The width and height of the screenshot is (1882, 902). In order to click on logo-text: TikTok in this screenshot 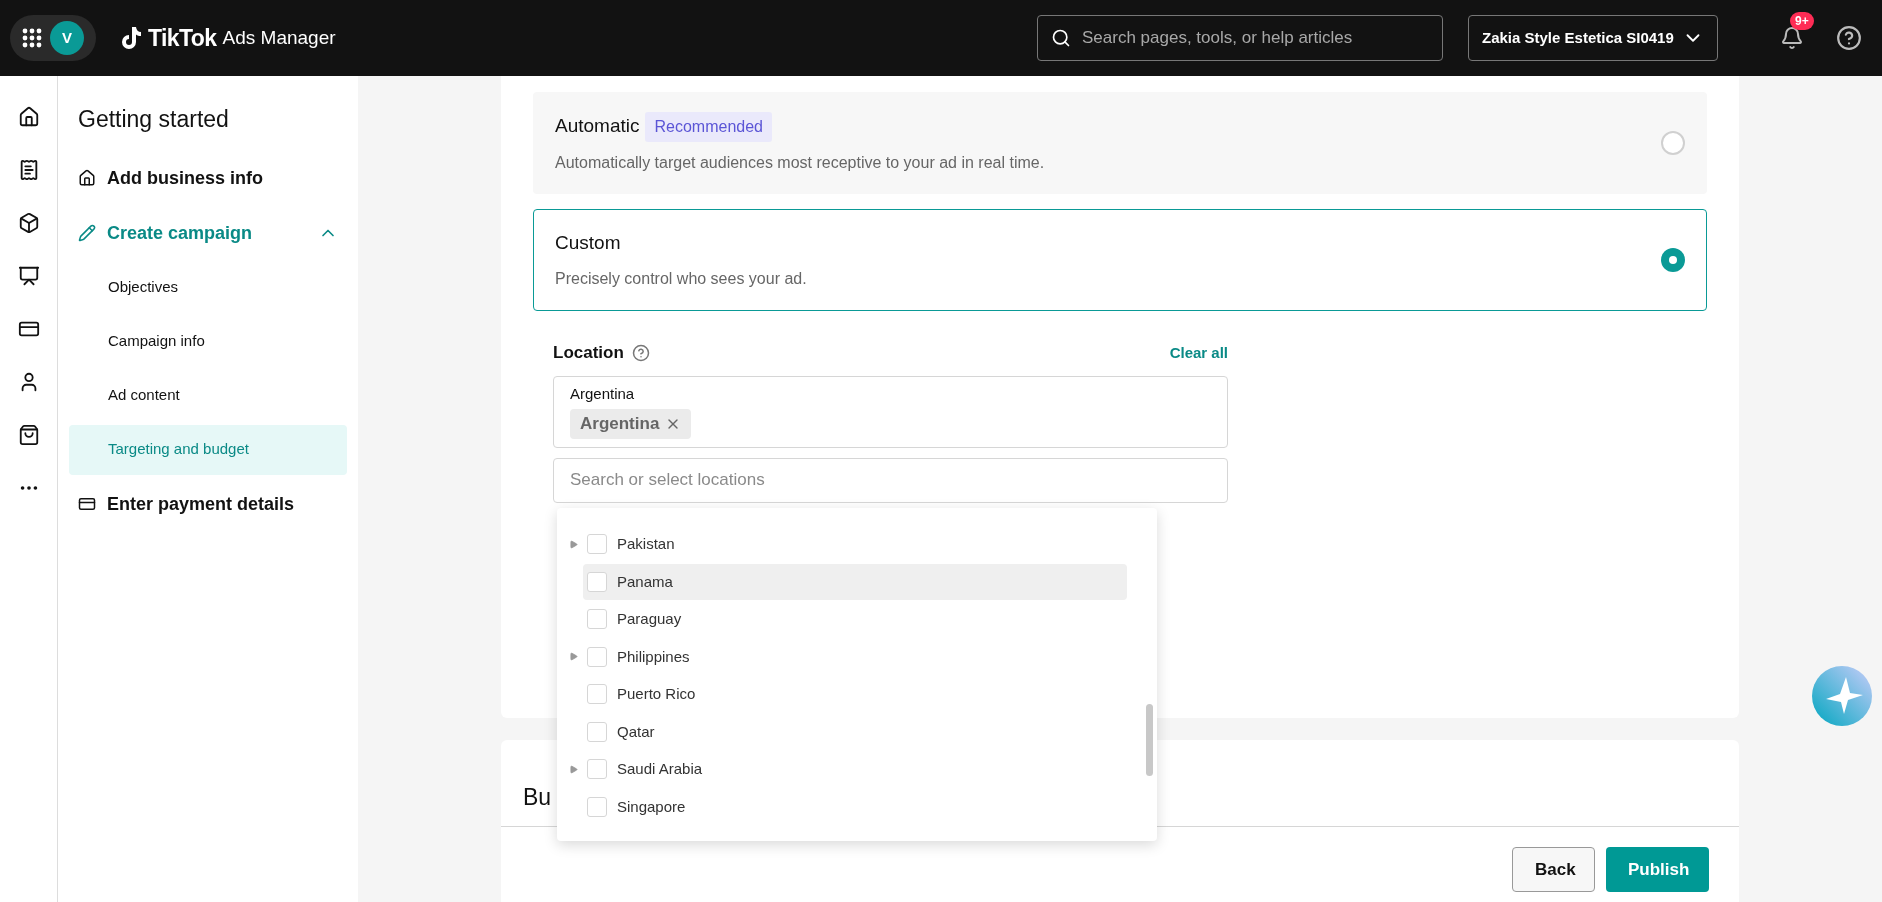, I will do `click(182, 38)`.